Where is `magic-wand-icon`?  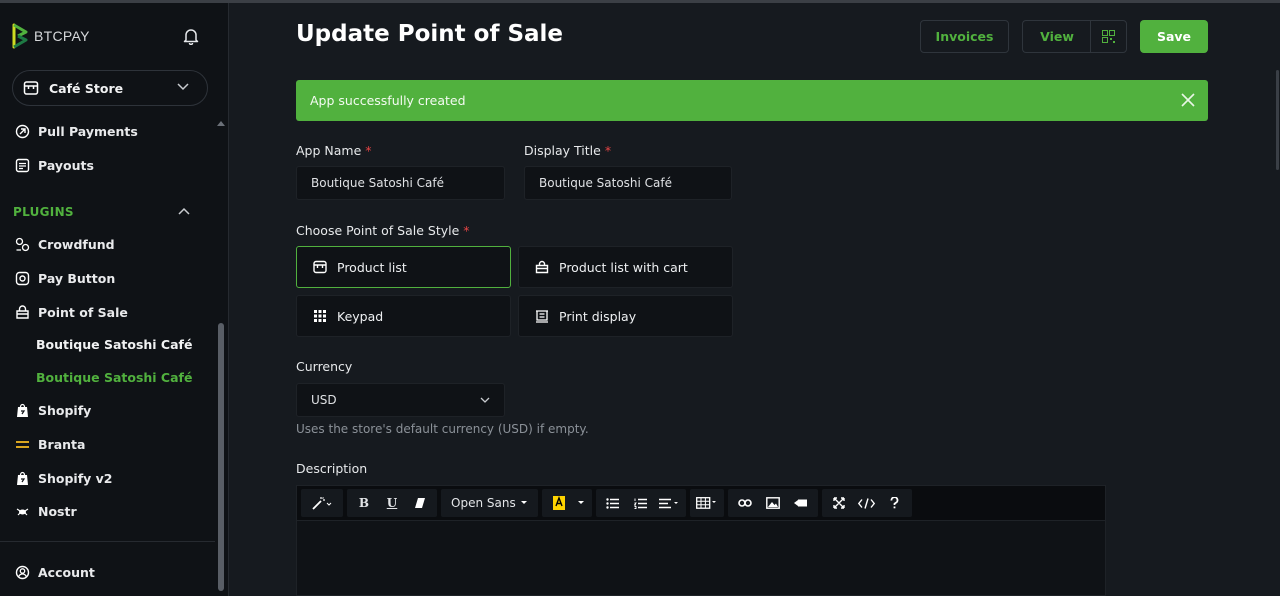 magic-wand-icon is located at coordinates (322, 503).